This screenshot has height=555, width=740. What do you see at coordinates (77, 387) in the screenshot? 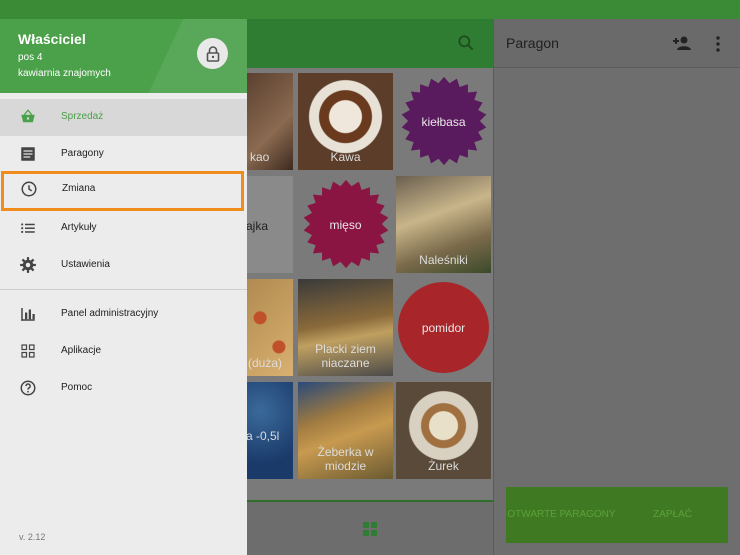
I see `menu-item-label: Pomoc` at bounding box center [77, 387].